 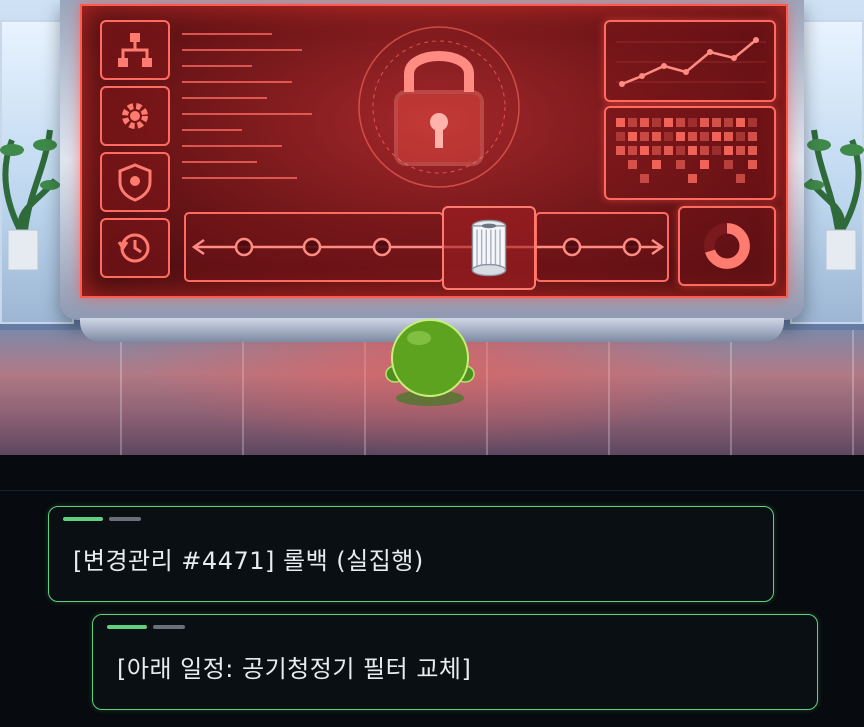 I want to click on dialogue-divider, so click(x=432, y=490).